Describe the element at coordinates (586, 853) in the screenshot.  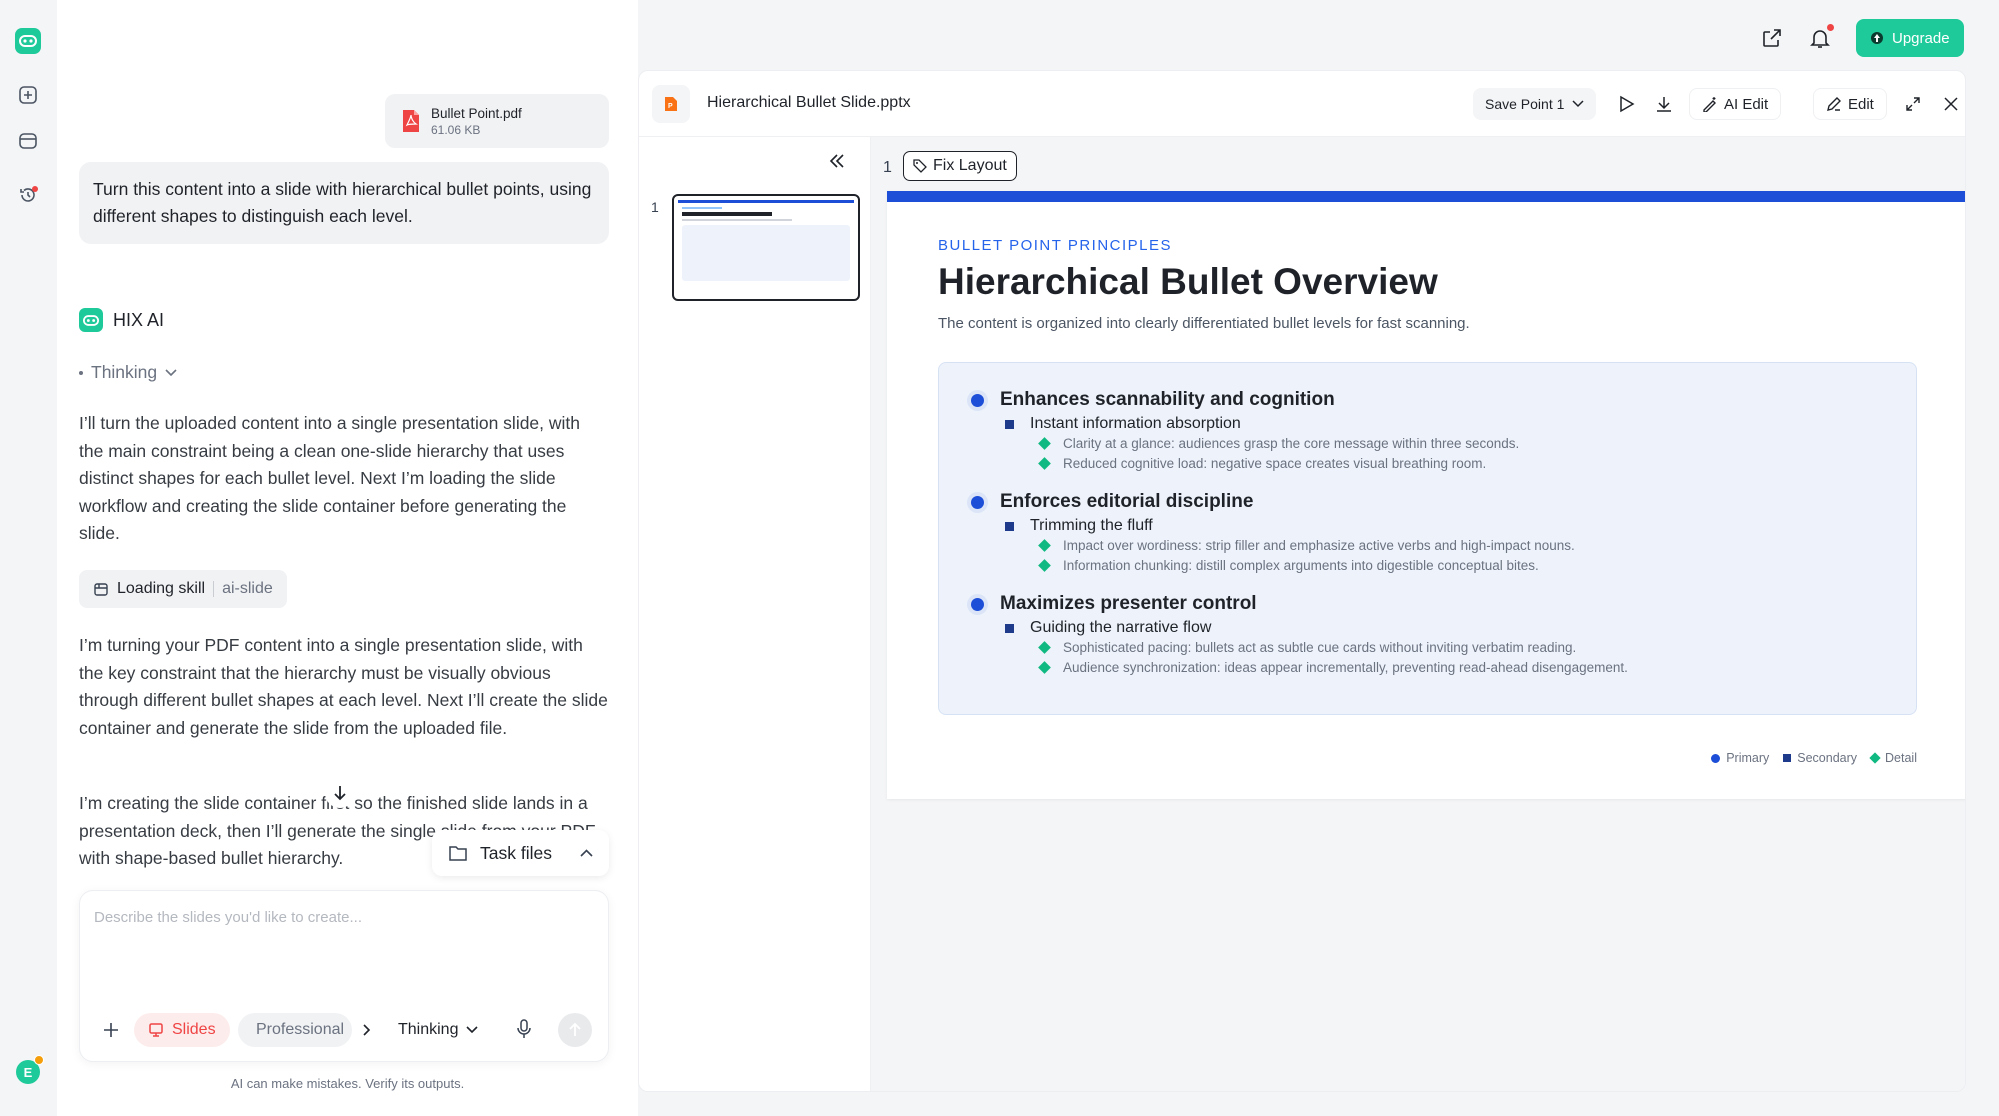
I see `chevron-up-icon` at that location.